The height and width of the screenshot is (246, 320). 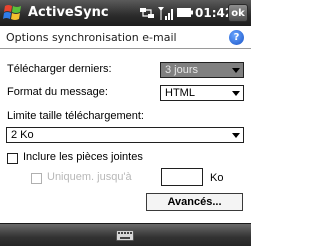 What do you see at coordinates (57, 92) in the screenshot?
I see `message-format-label: Format du message:` at bounding box center [57, 92].